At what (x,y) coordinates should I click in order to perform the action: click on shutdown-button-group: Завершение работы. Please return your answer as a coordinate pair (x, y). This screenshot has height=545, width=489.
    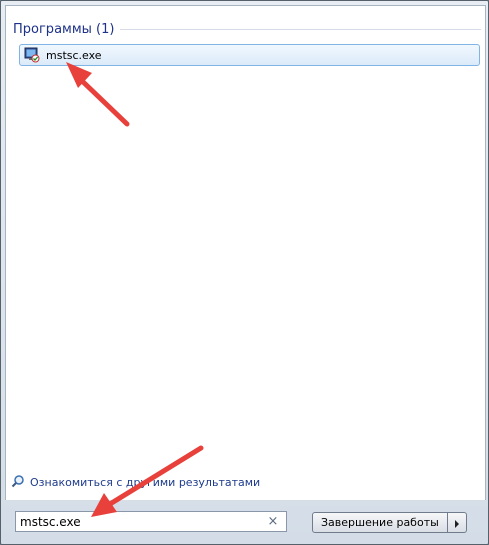
    Looking at the image, I should click on (389, 522).